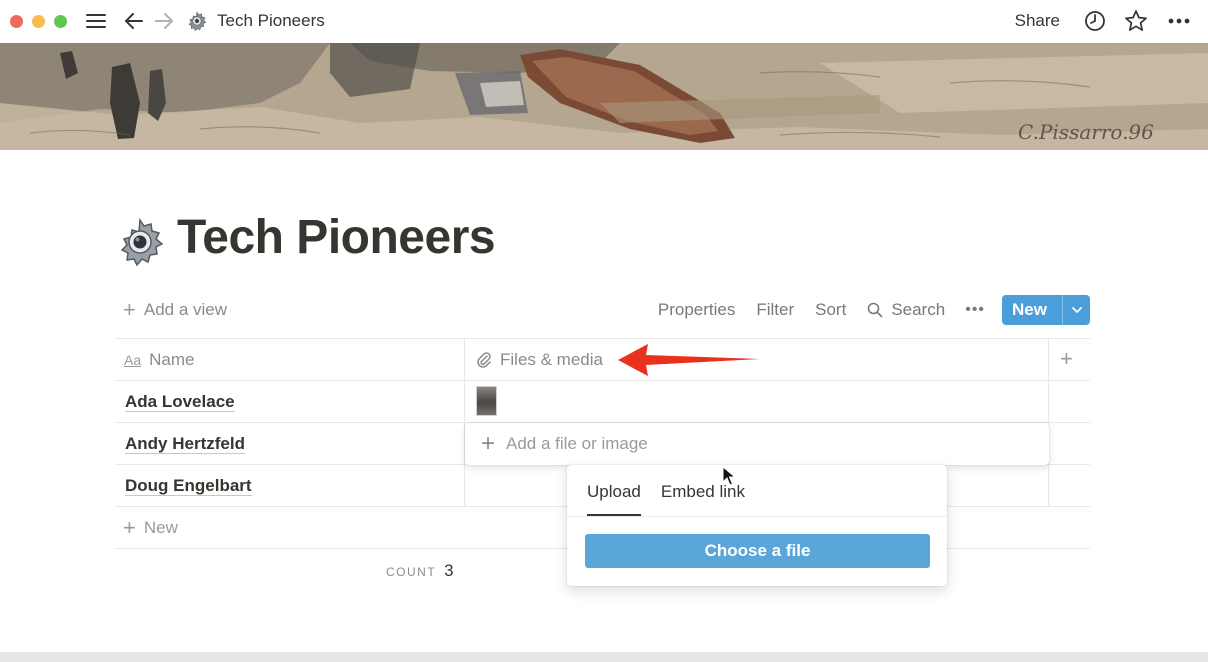 This screenshot has height=662, width=1208. I want to click on row-name-cell: Andy Hertzfeld, so click(185, 444).